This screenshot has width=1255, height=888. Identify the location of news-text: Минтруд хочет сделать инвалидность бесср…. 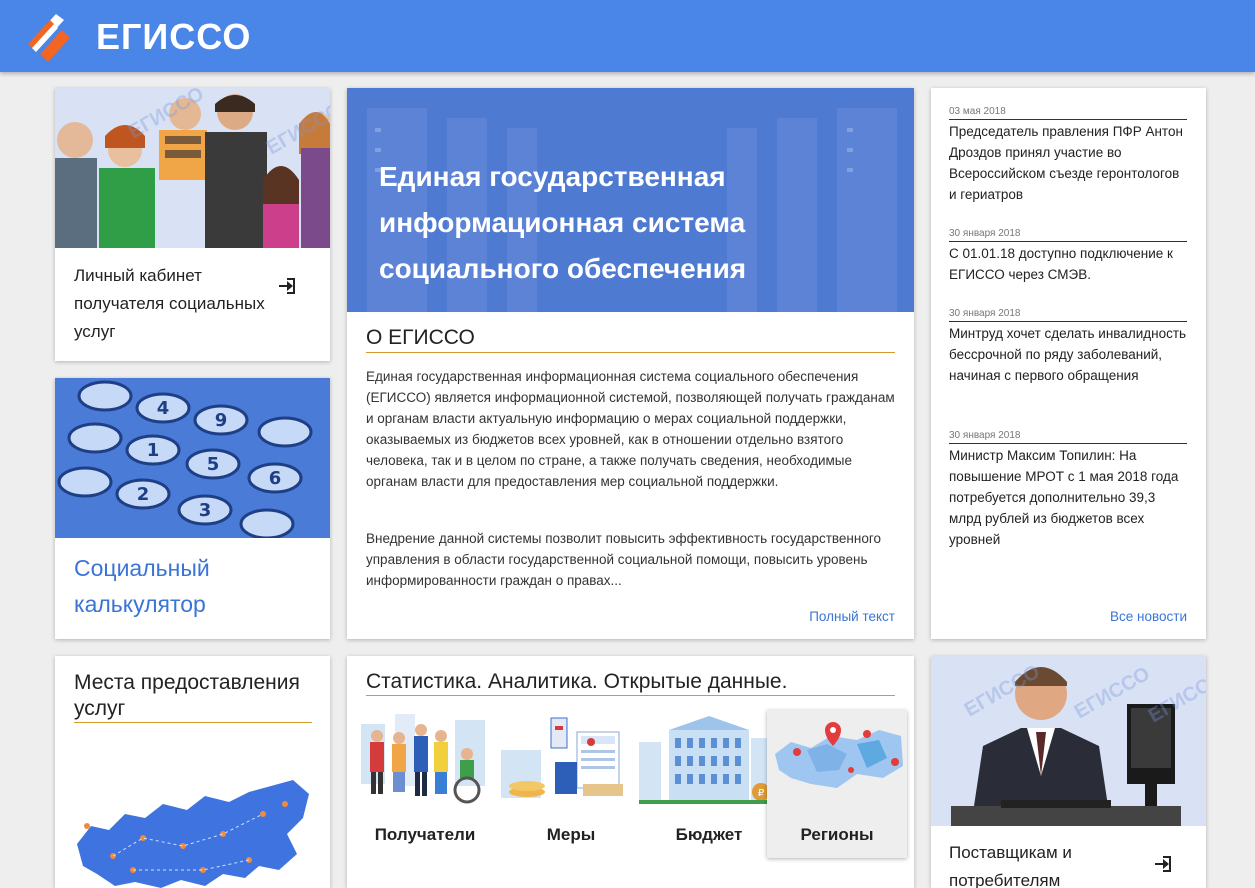
(1068, 354).